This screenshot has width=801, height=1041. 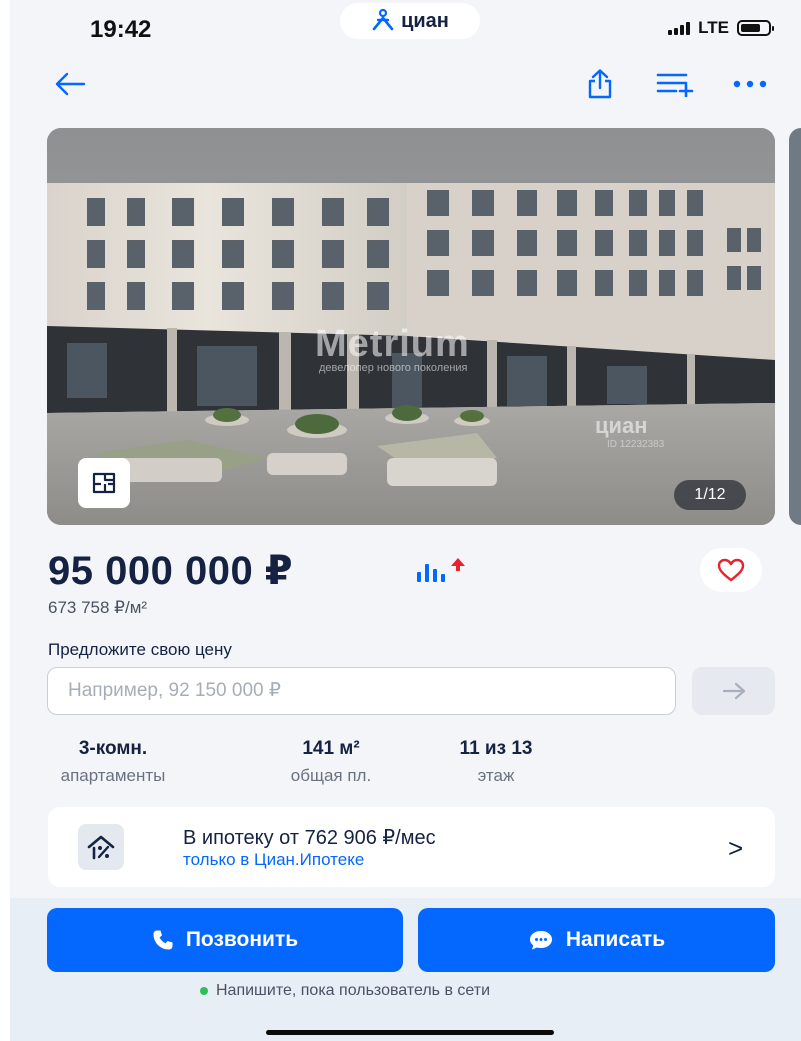 What do you see at coordinates (425, 20) in the screenshot?
I see `site-brand: циан` at bounding box center [425, 20].